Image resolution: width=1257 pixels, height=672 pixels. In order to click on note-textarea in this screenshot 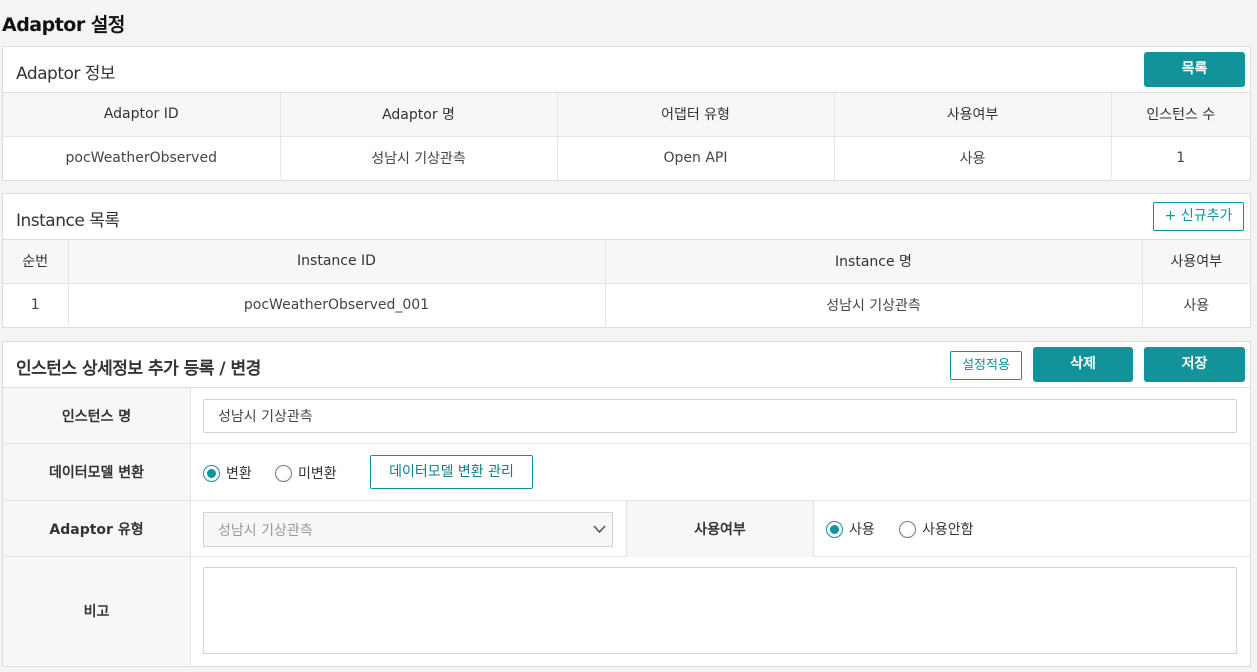, I will do `click(720, 610)`.